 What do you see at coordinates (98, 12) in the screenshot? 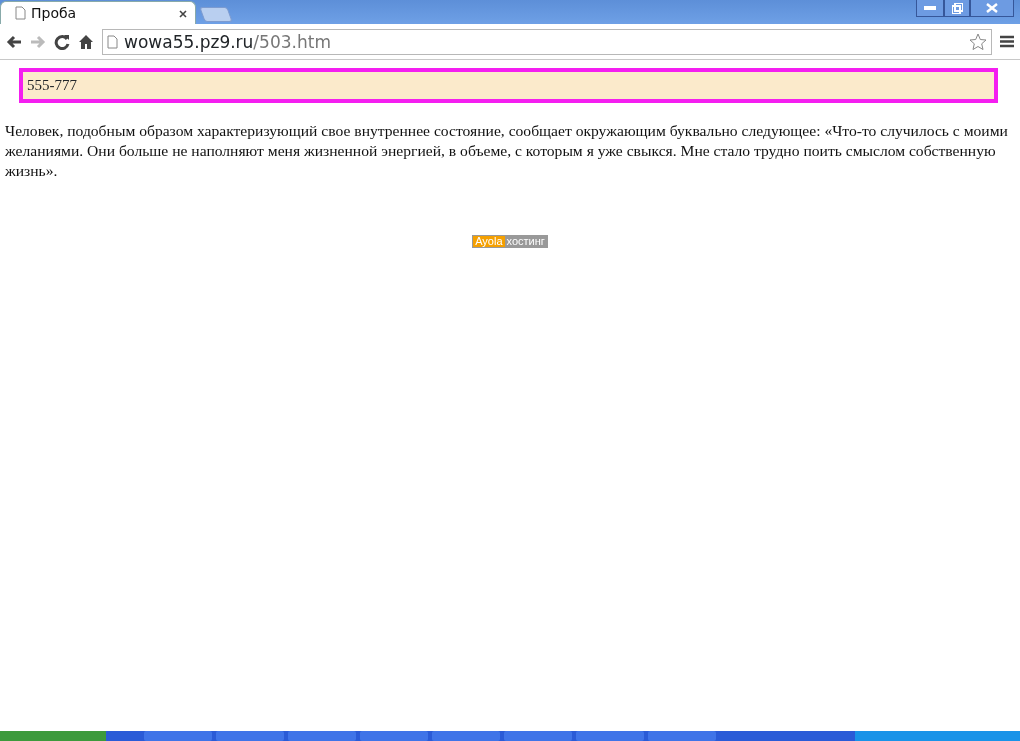
I see `browser-tab: Проба` at bounding box center [98, 12].